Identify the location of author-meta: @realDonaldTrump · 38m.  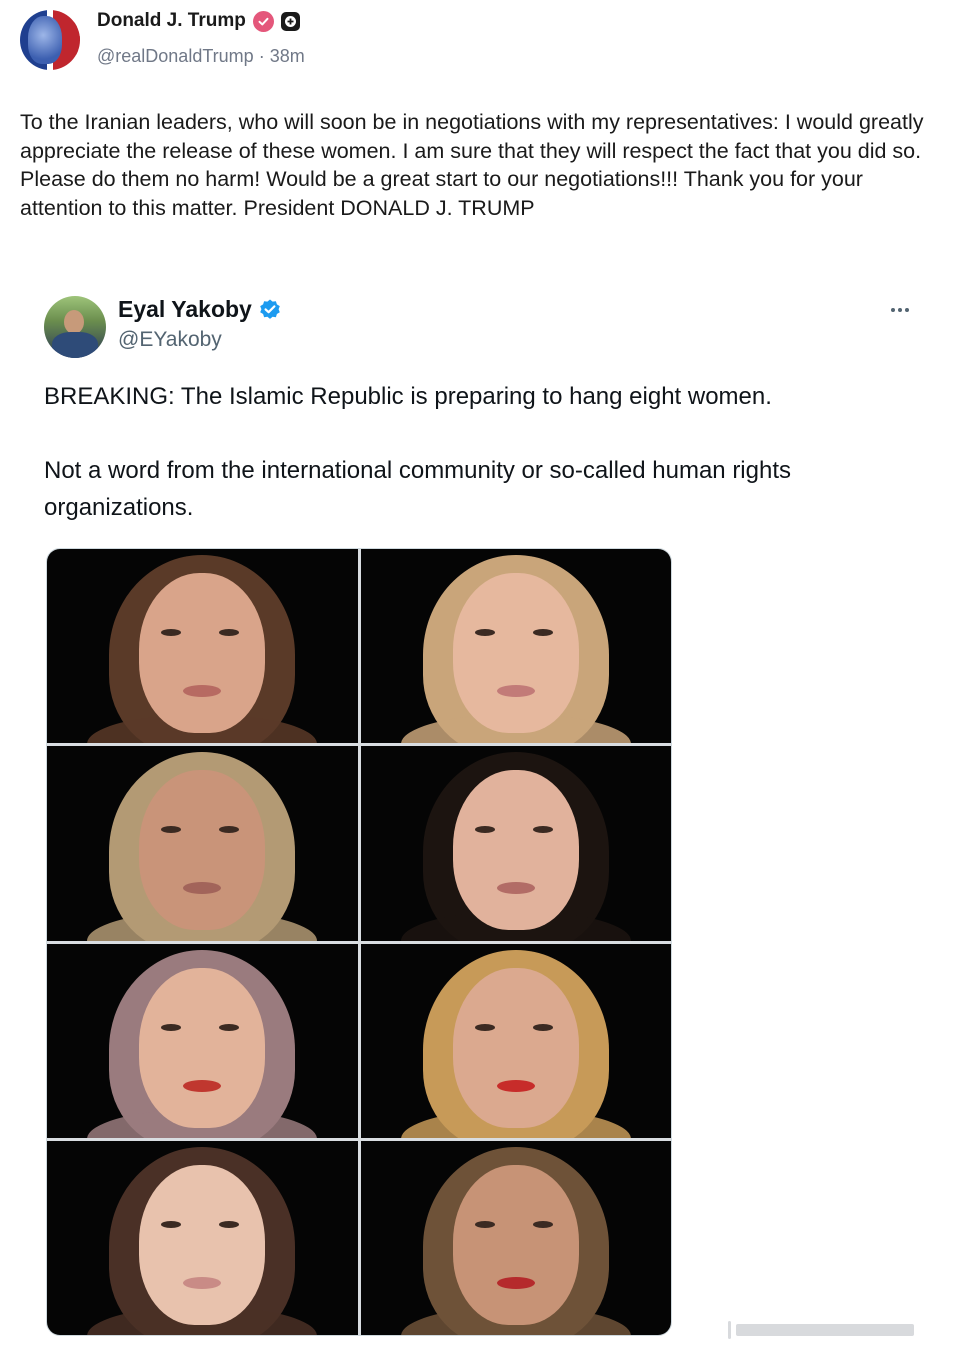
(201, 56).